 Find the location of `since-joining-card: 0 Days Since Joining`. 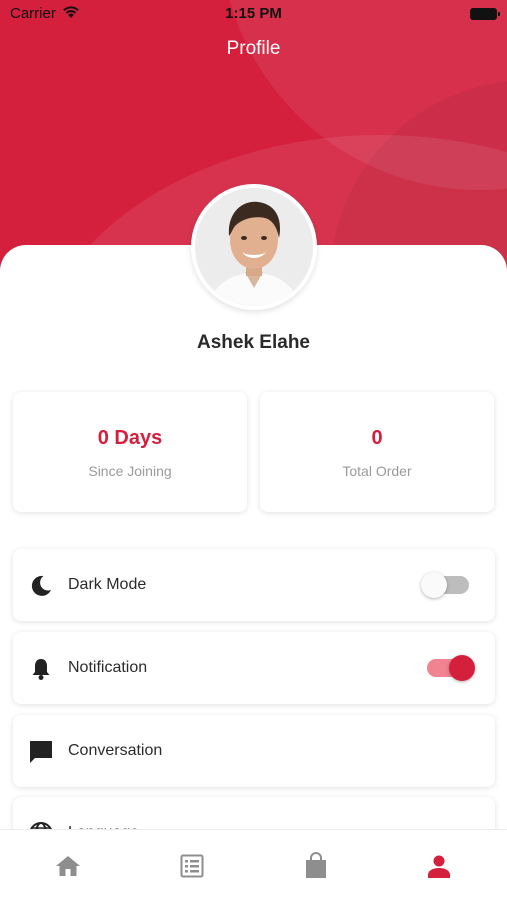

since-joining-card: 0 Days Since Joining is located at coordinates (130, 452).